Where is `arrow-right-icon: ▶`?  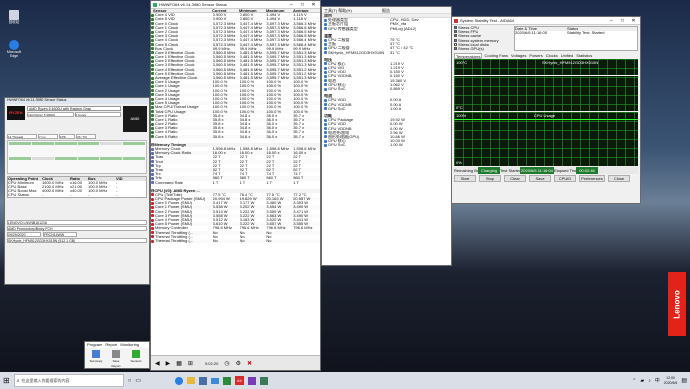
arrow-right-icon: ▶ is located at coordinates (168, 363).